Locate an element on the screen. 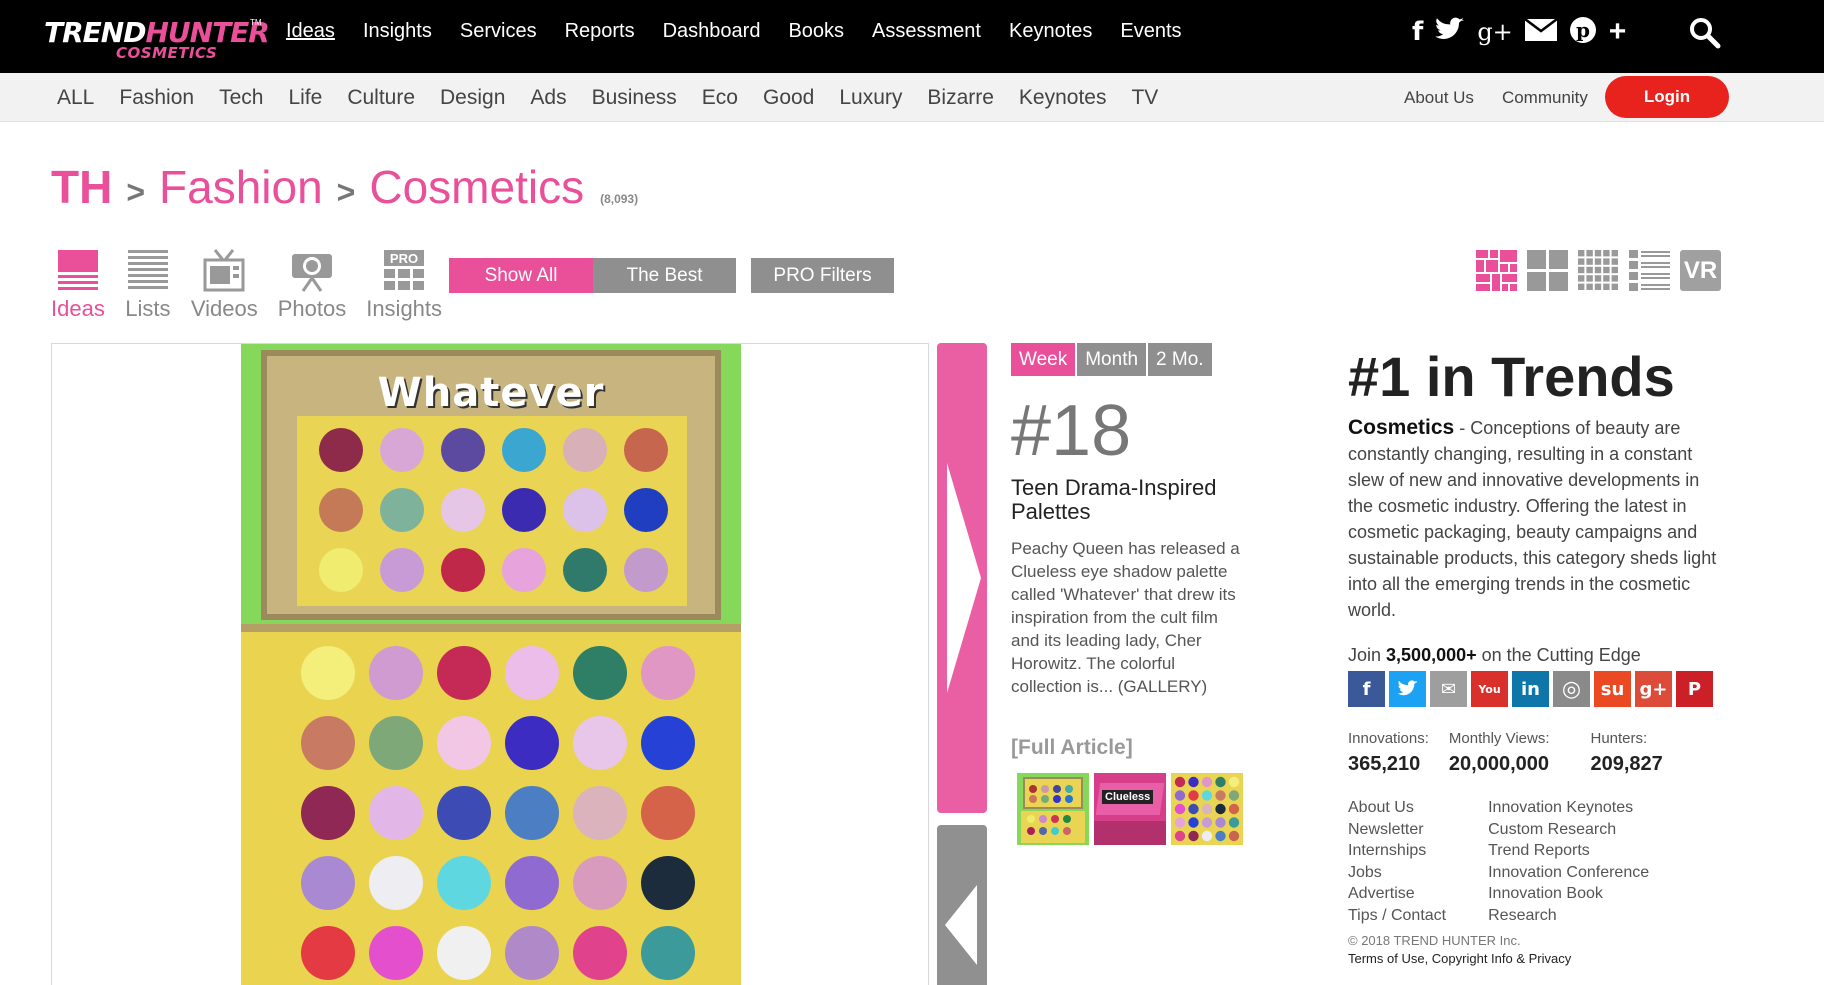 The width and height of the screenshot is (1824, 985). footer-link-newsletter: Newsletter is located at coordinates (1397, 830).